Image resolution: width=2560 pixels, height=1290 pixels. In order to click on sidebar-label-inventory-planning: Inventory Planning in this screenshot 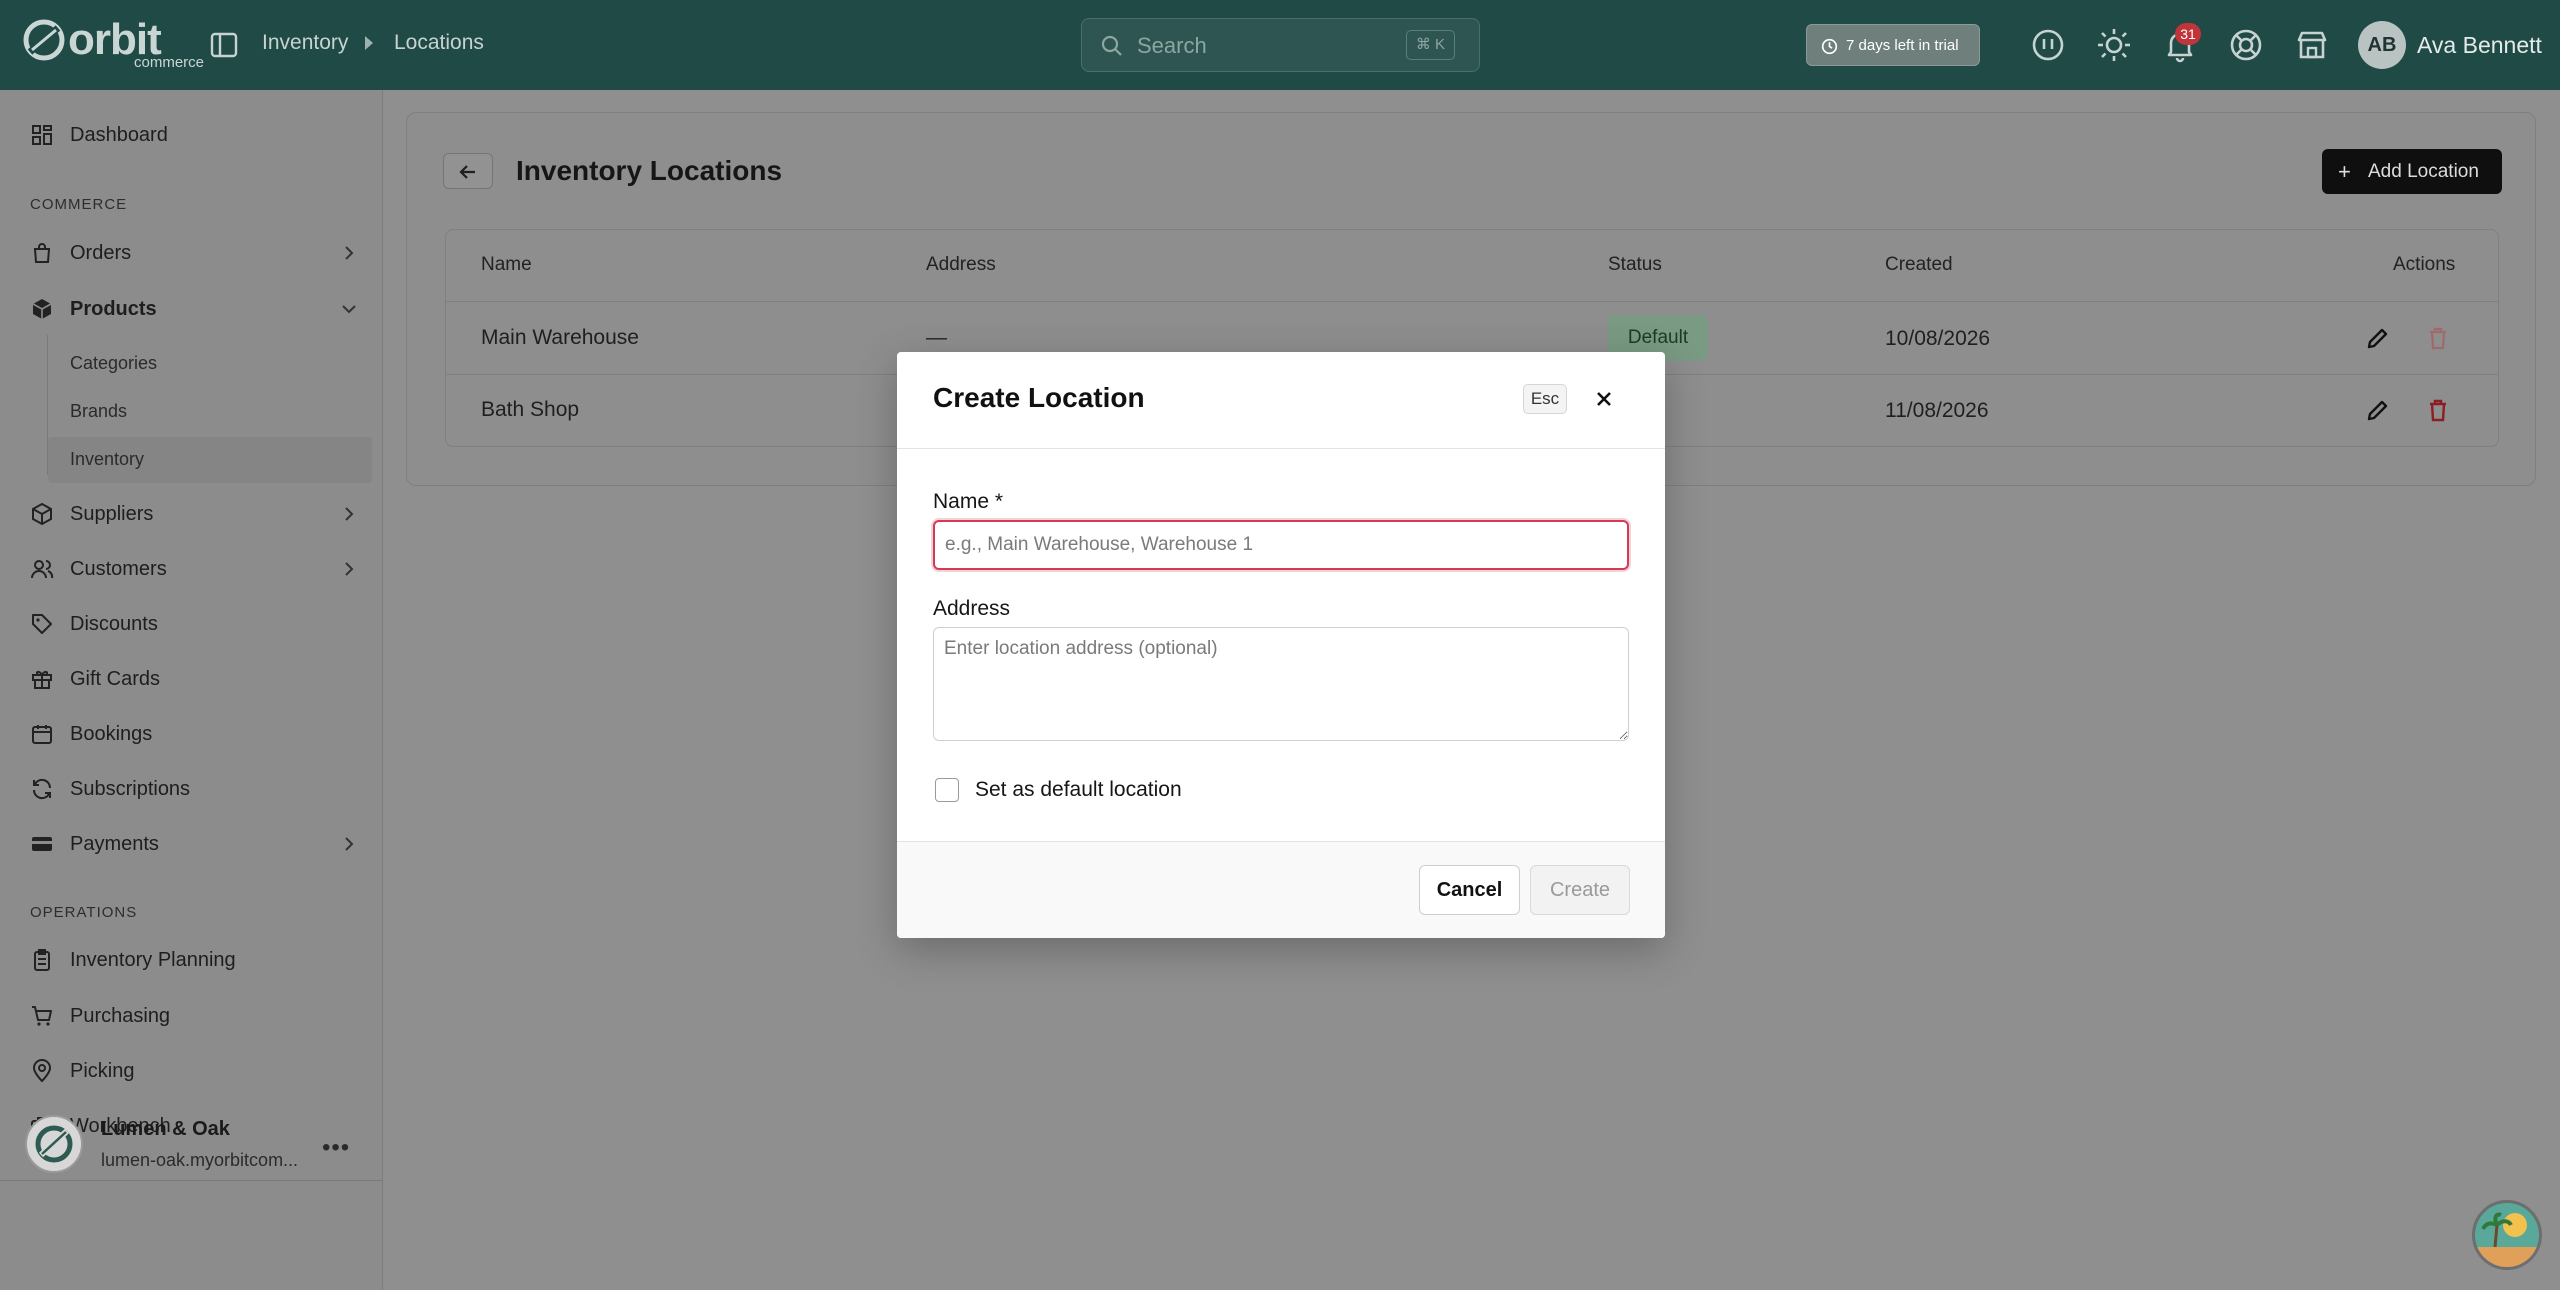, I will do `click(153, 959)`.